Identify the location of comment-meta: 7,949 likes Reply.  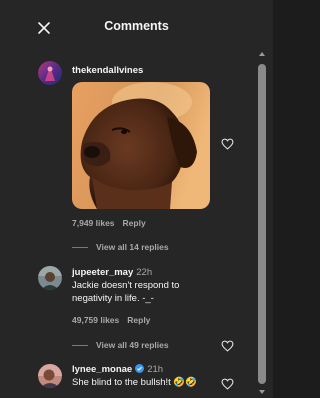
(109, 223).